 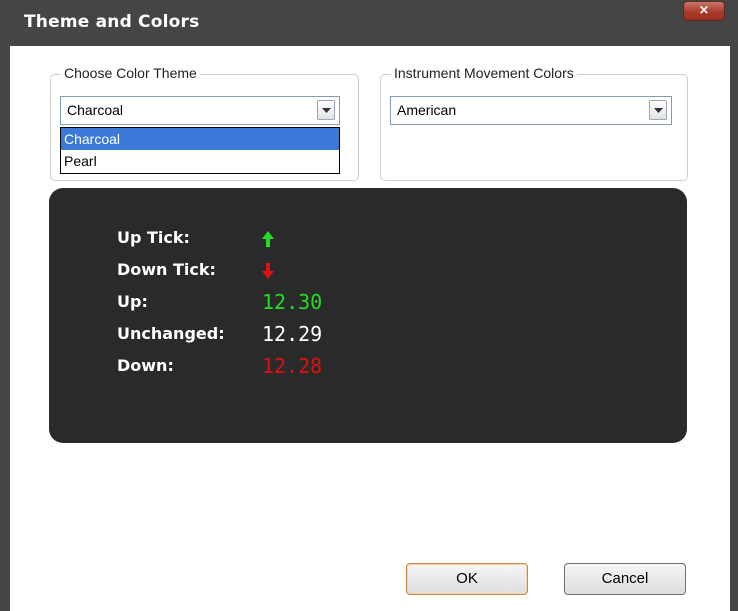 I want to click on up-value: 12.30, so click(x=292, y=302).